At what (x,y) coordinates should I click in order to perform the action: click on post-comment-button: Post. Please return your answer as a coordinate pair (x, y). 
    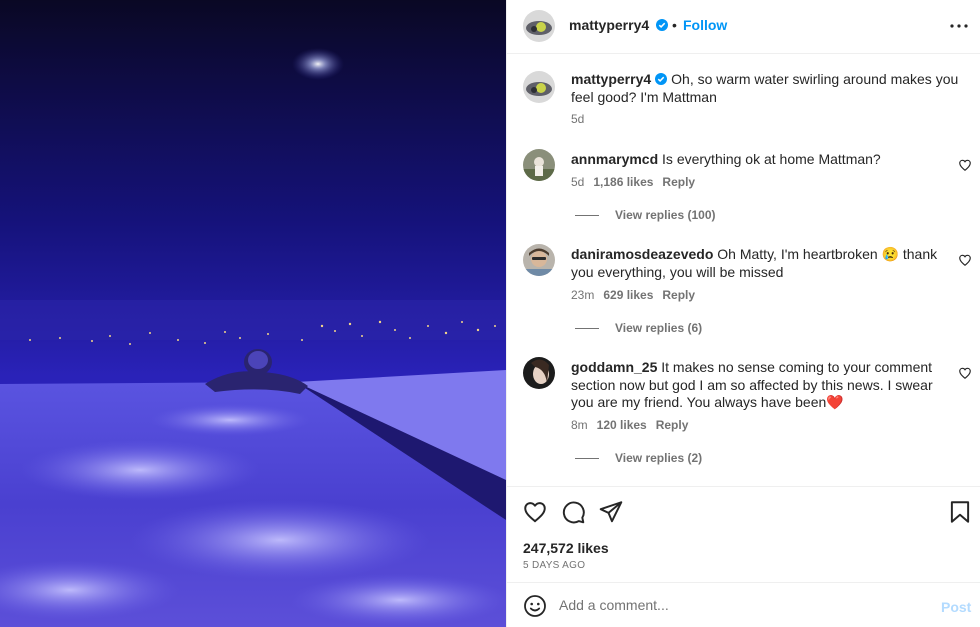
    Looking at the image, I should click on (956, 607).